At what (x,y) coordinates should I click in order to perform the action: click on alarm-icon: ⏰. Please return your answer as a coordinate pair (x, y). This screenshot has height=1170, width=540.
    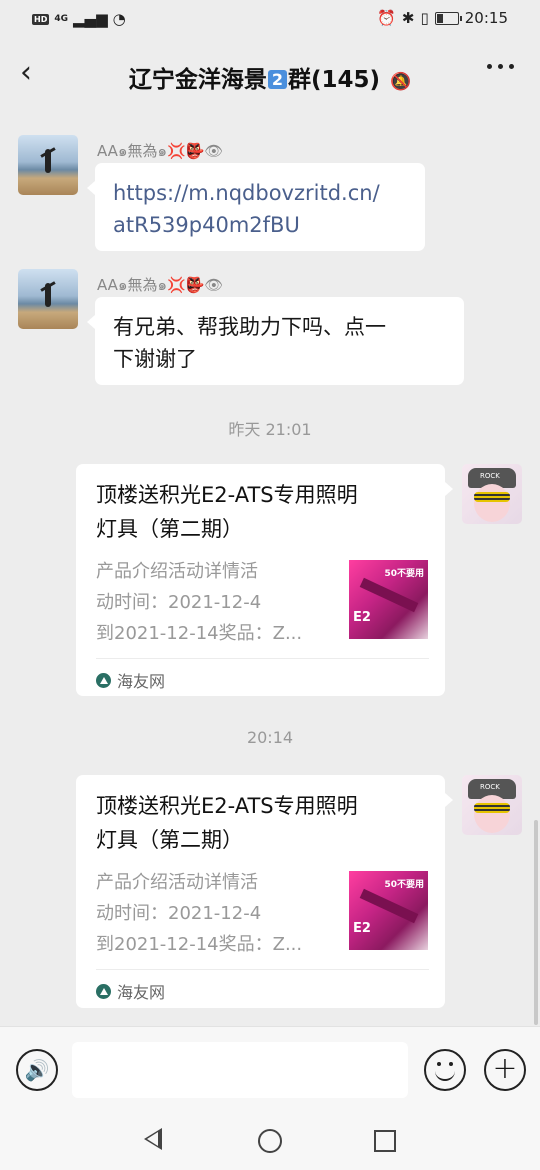
    Looking at the image, I should click on (386, 18).